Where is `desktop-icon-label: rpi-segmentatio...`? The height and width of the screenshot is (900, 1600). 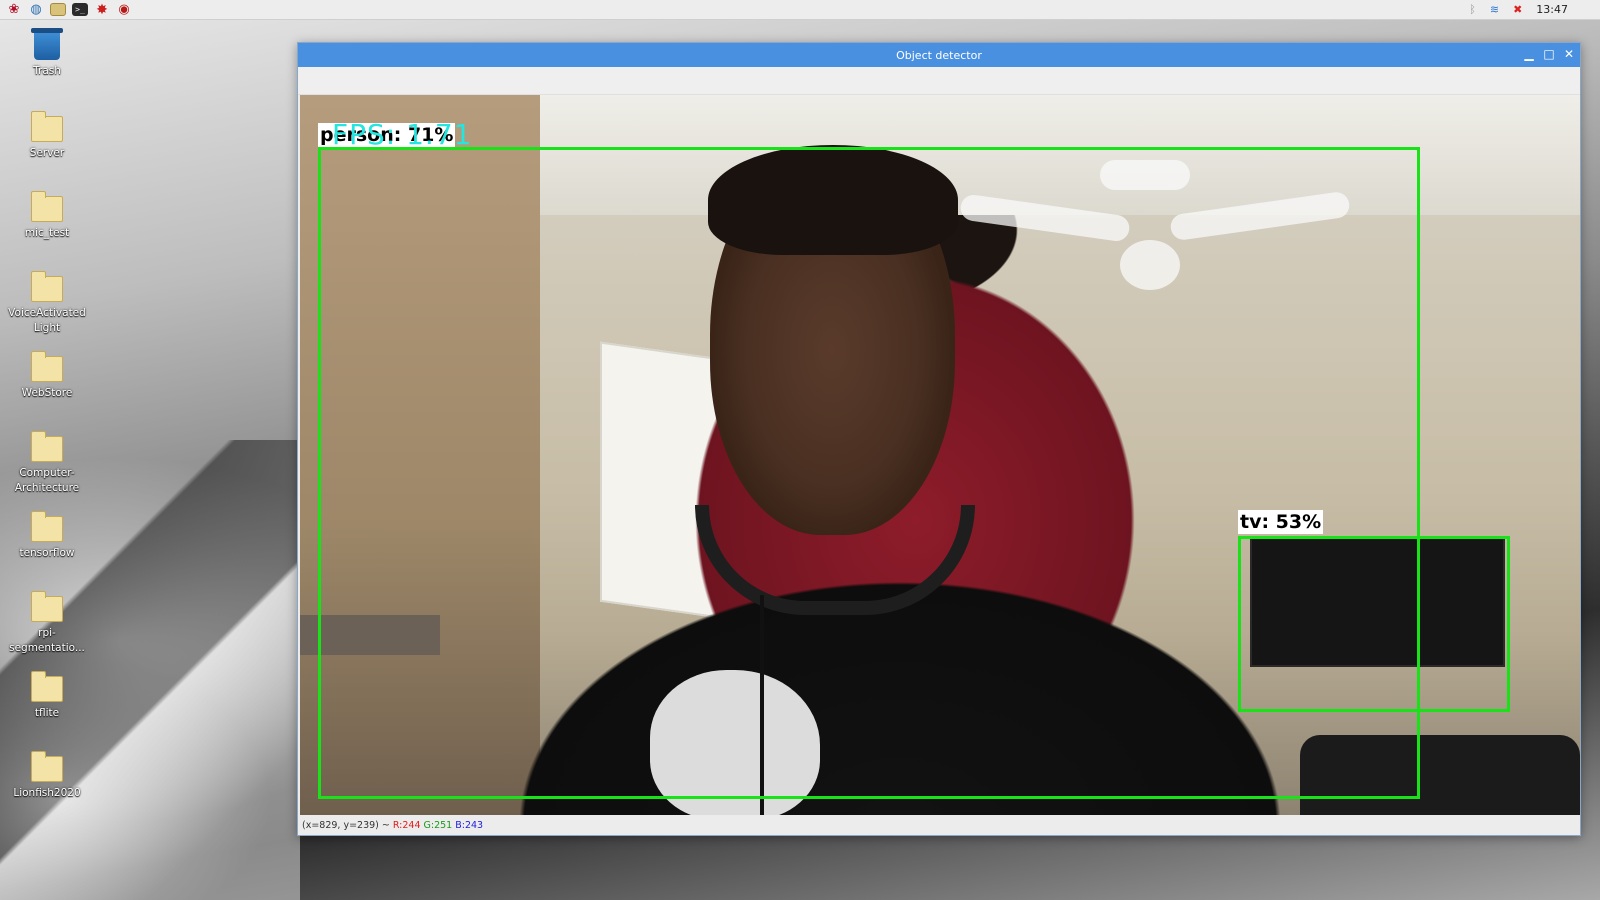 desktop-icon-label: rpi-segmentatio... is located at coordinates (47, 640).